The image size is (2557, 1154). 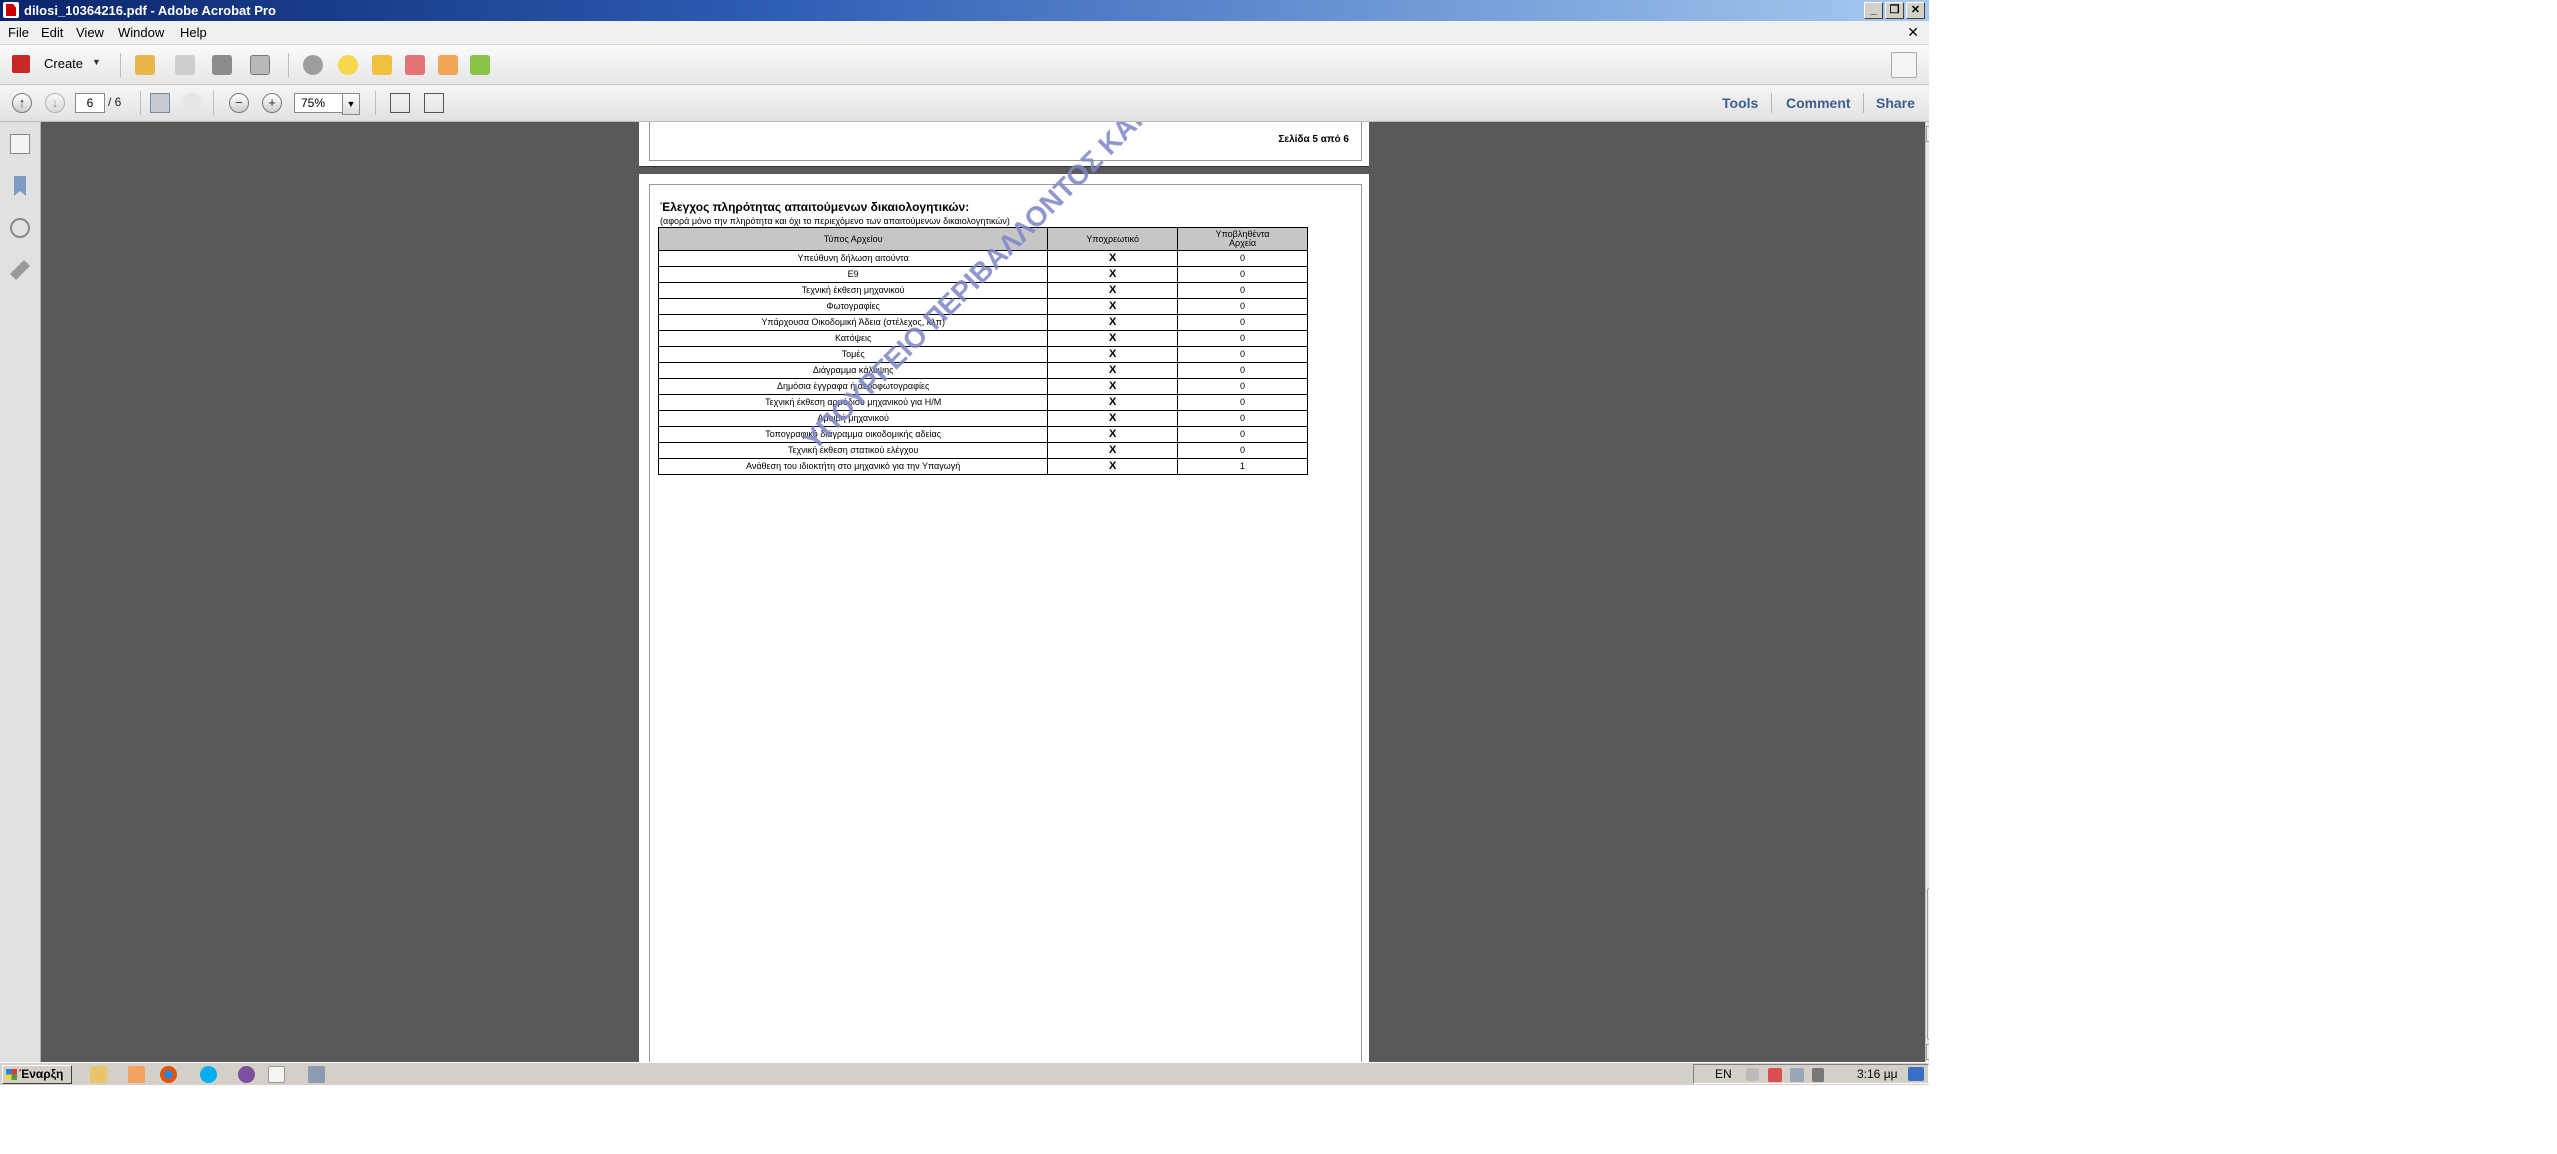 I want to click on uploaded-count-cell: 1, so click(x=1242, y=466).